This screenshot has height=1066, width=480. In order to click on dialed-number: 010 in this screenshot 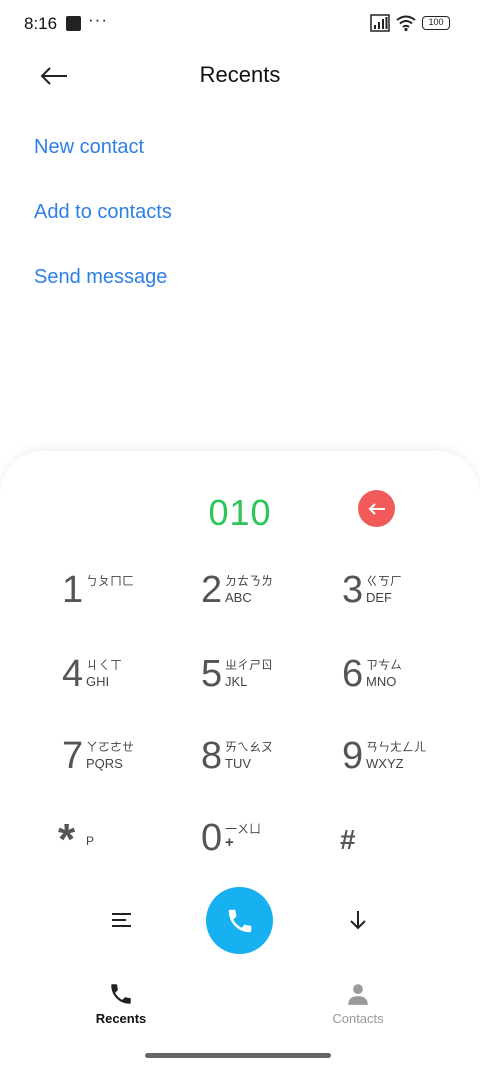, I will do `click(240, 512)`.